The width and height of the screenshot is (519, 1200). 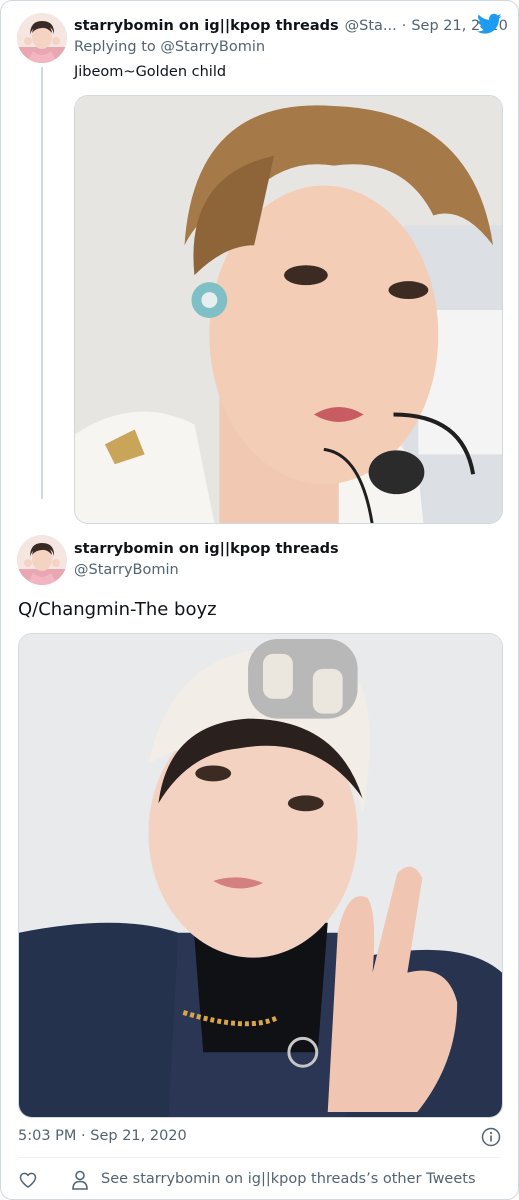 I want to click on thread-connector-line, so click(x=42, y=283).